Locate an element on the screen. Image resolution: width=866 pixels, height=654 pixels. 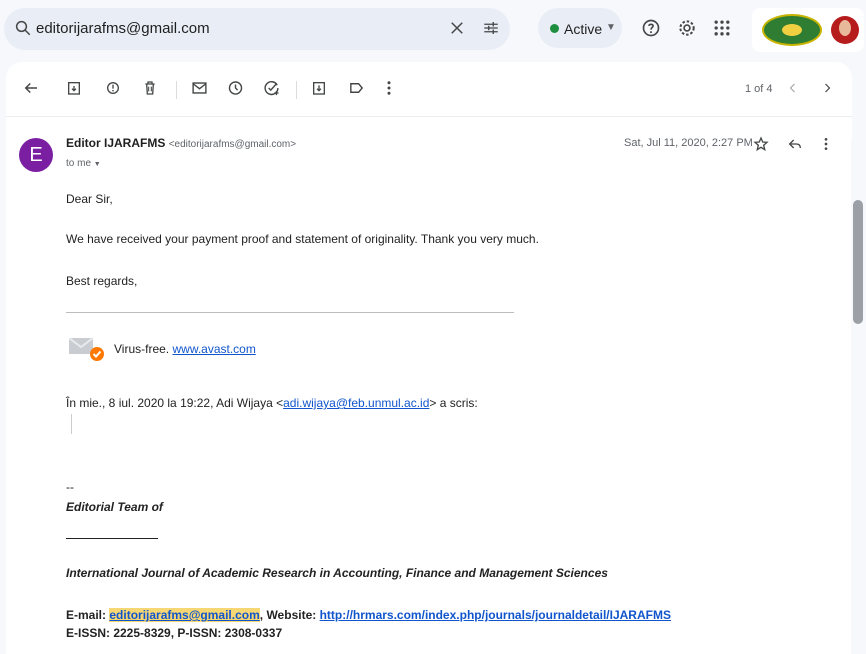
search-options-icon is located at coordinates (491, 30).